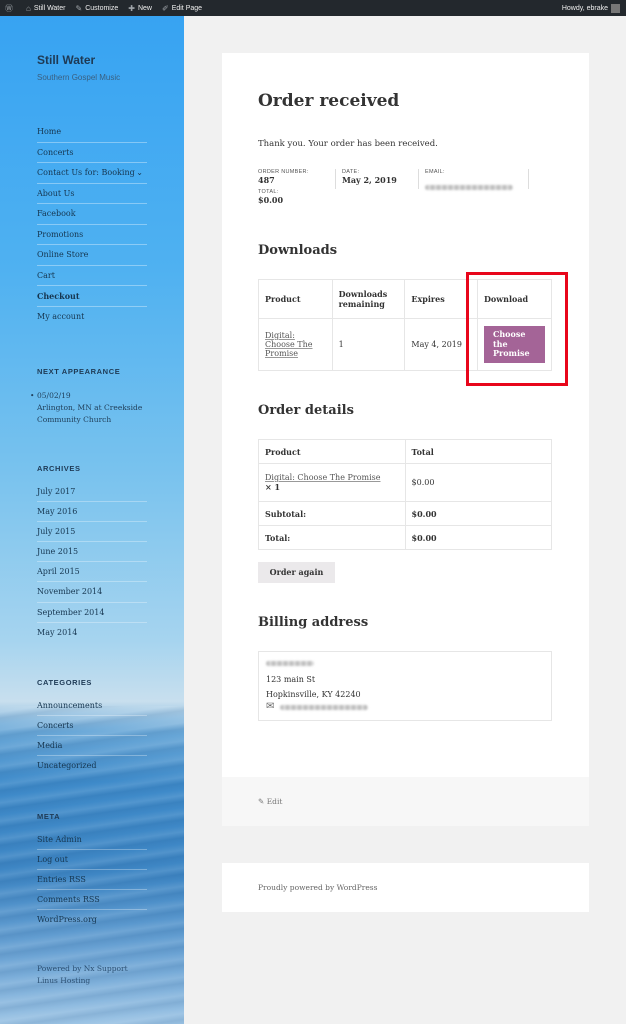 The width and height of the screenshot is (626, 1024). I want to click on order-item-qty: × 1, so click(273, 487).